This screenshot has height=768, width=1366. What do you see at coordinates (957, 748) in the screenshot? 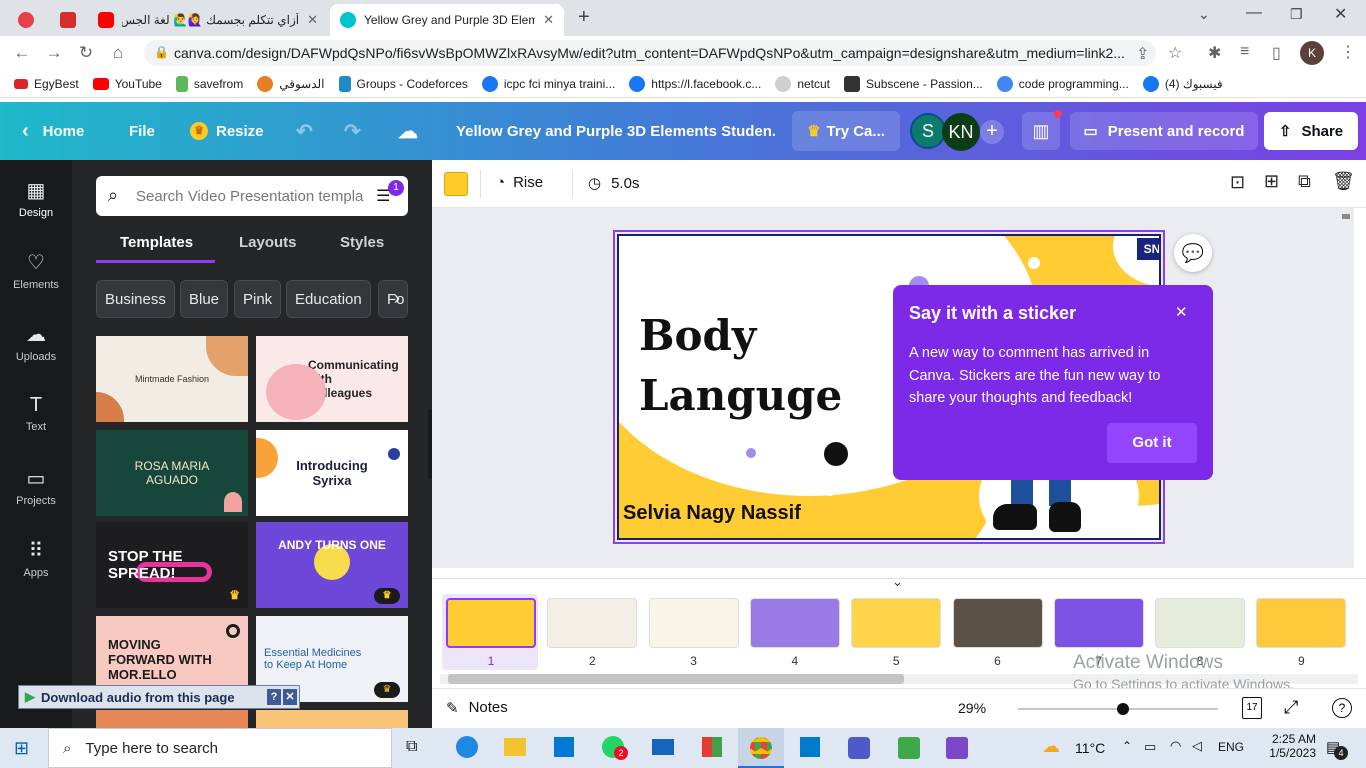
I see `visual-studio-icon` at bounding box center [957, 748].